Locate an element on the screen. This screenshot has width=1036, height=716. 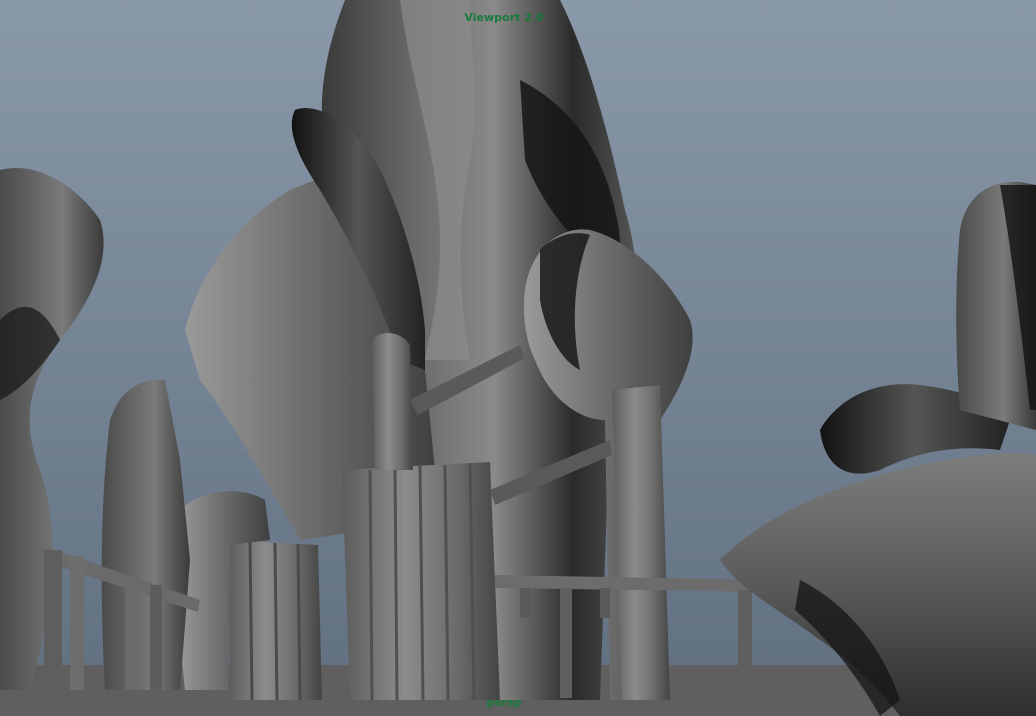
renderer-label: Viewport 2.0 is located at coordinates (504, 17).